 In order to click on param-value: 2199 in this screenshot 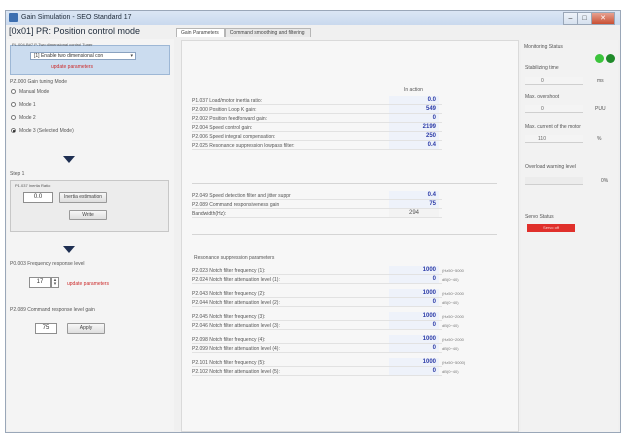, I will do `click(414, 127)`.